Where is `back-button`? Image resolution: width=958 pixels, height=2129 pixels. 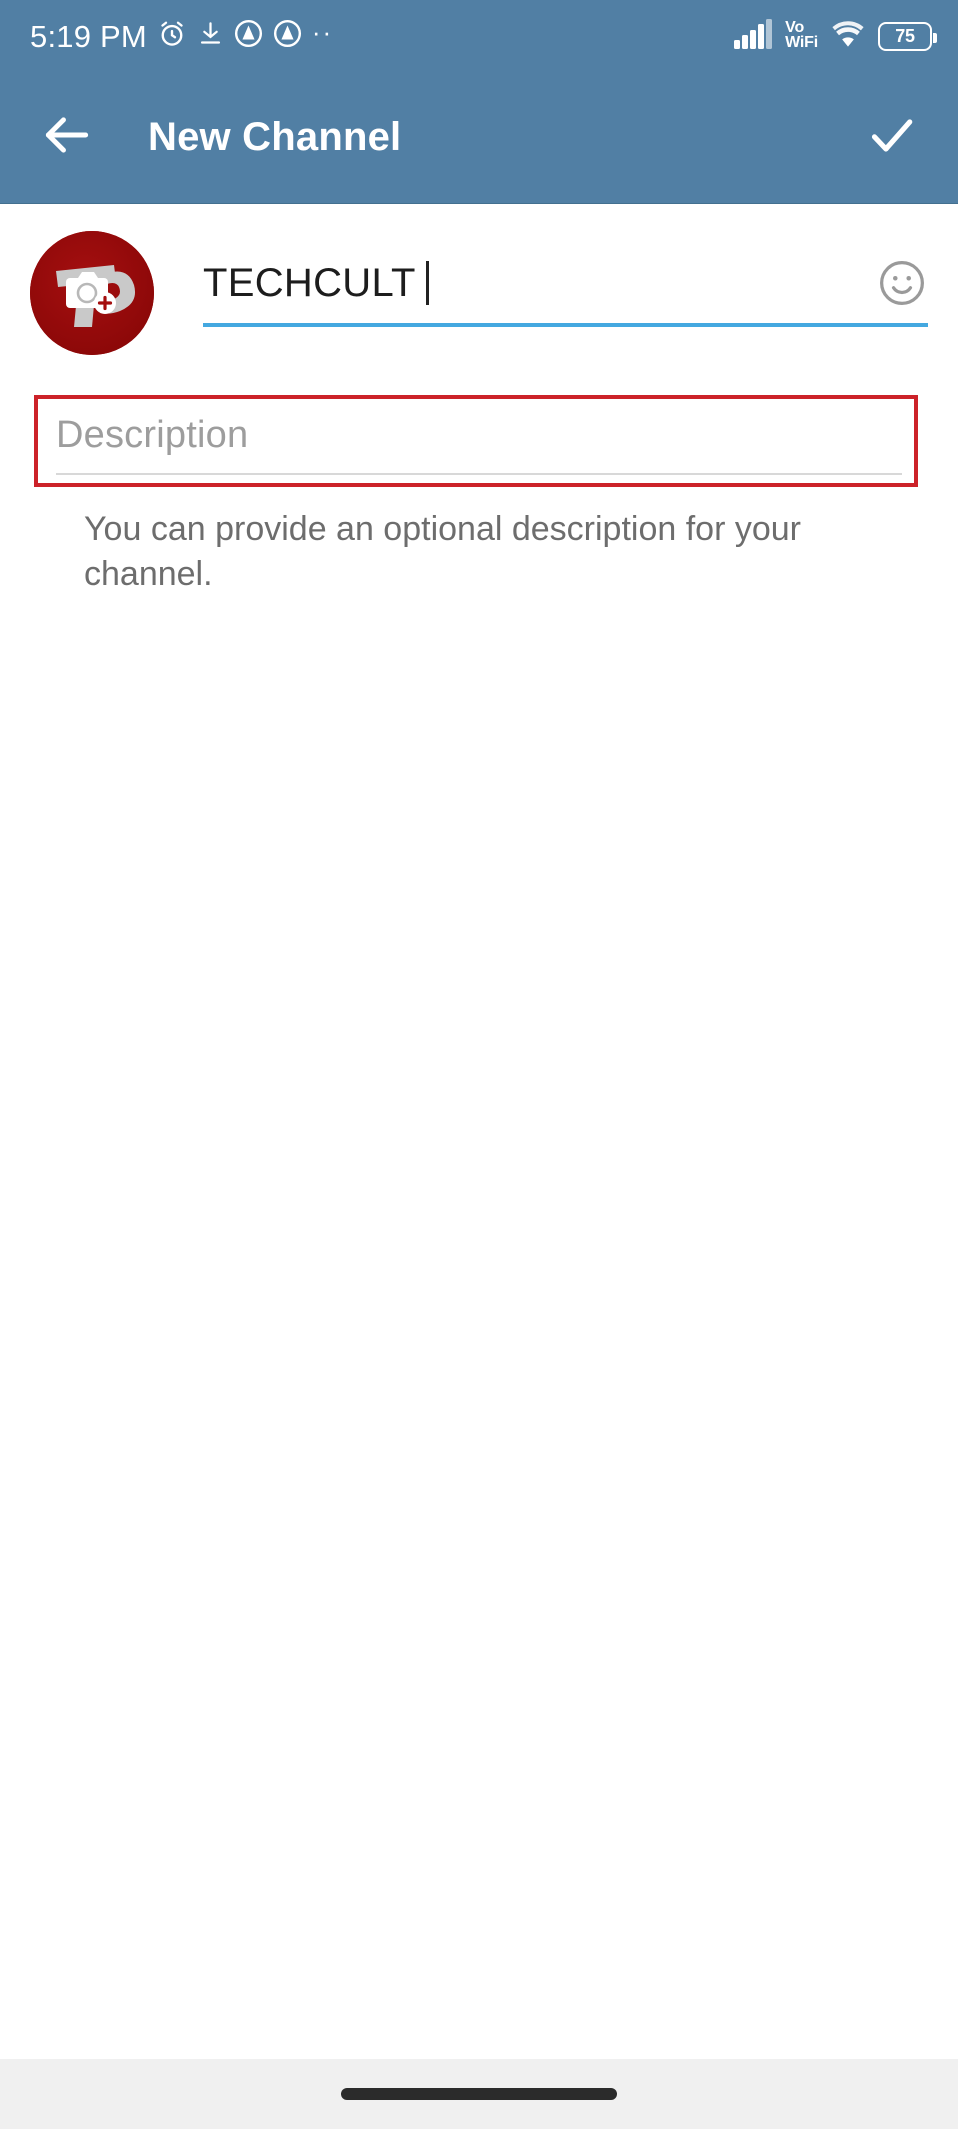 back-button is located at coordinates (67, 138).